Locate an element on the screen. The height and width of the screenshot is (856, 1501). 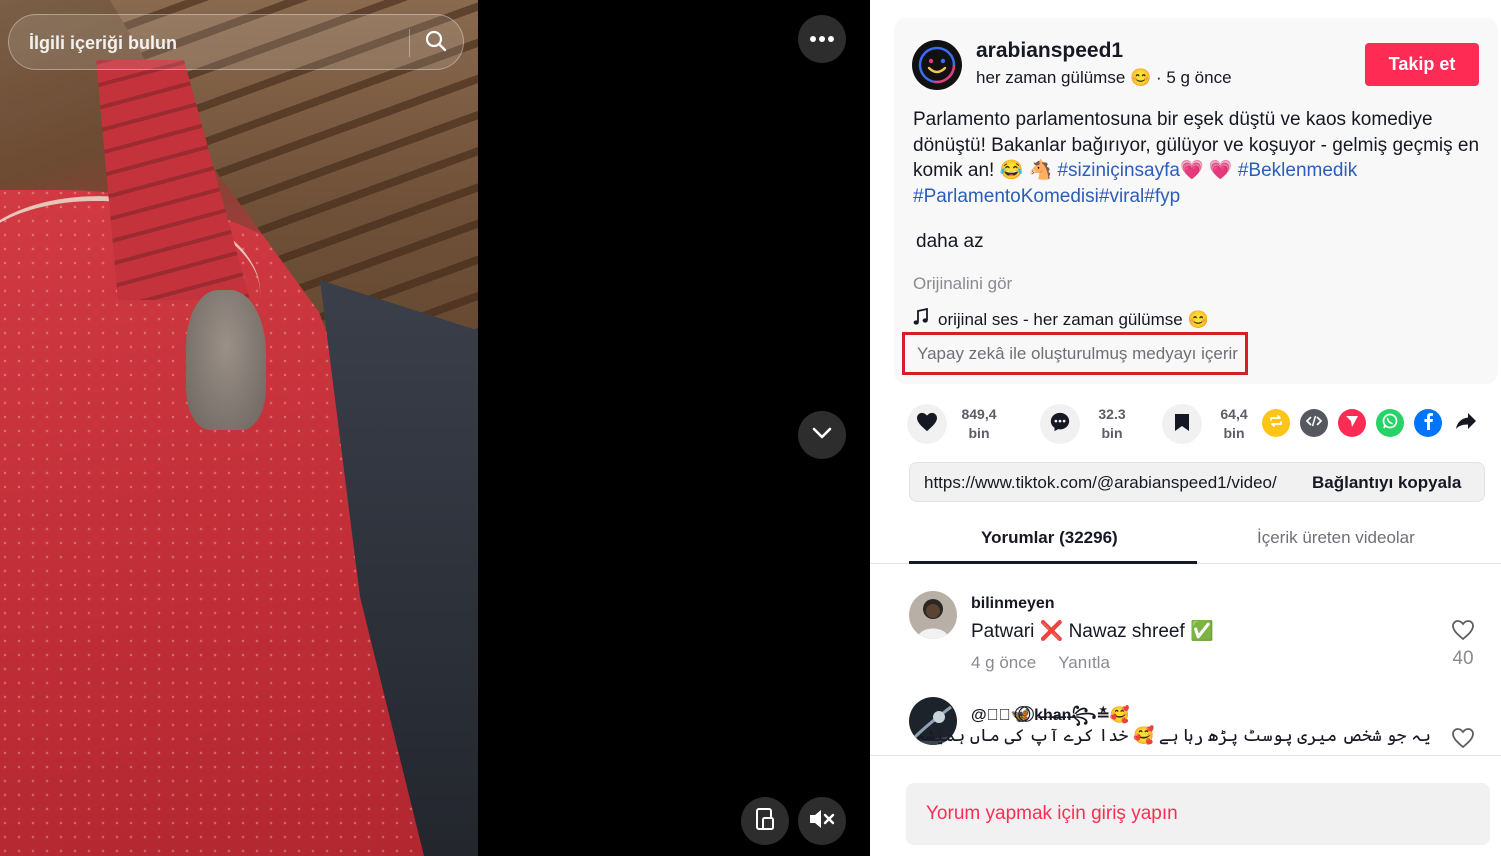
comment-text: Patwari ❌ Nawaz shreef ✅ is located at coordinates (1092, 631).